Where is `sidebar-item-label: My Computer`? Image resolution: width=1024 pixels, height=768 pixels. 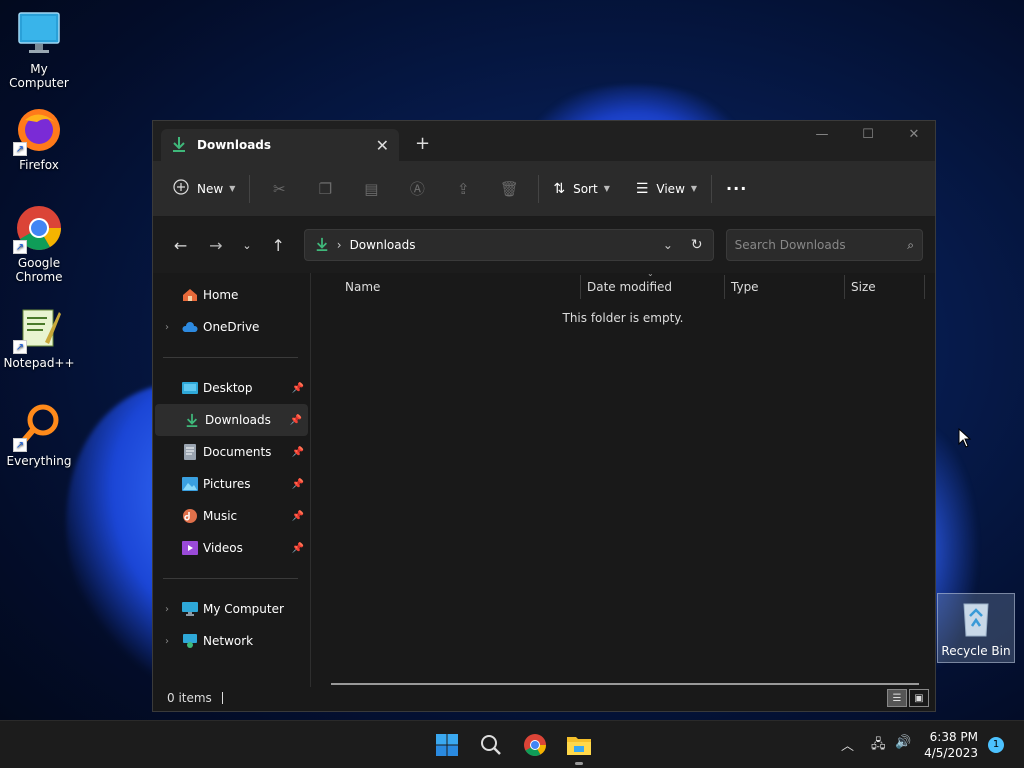
sidebar-item-label: My Computer is located at coordinates (243, 609).